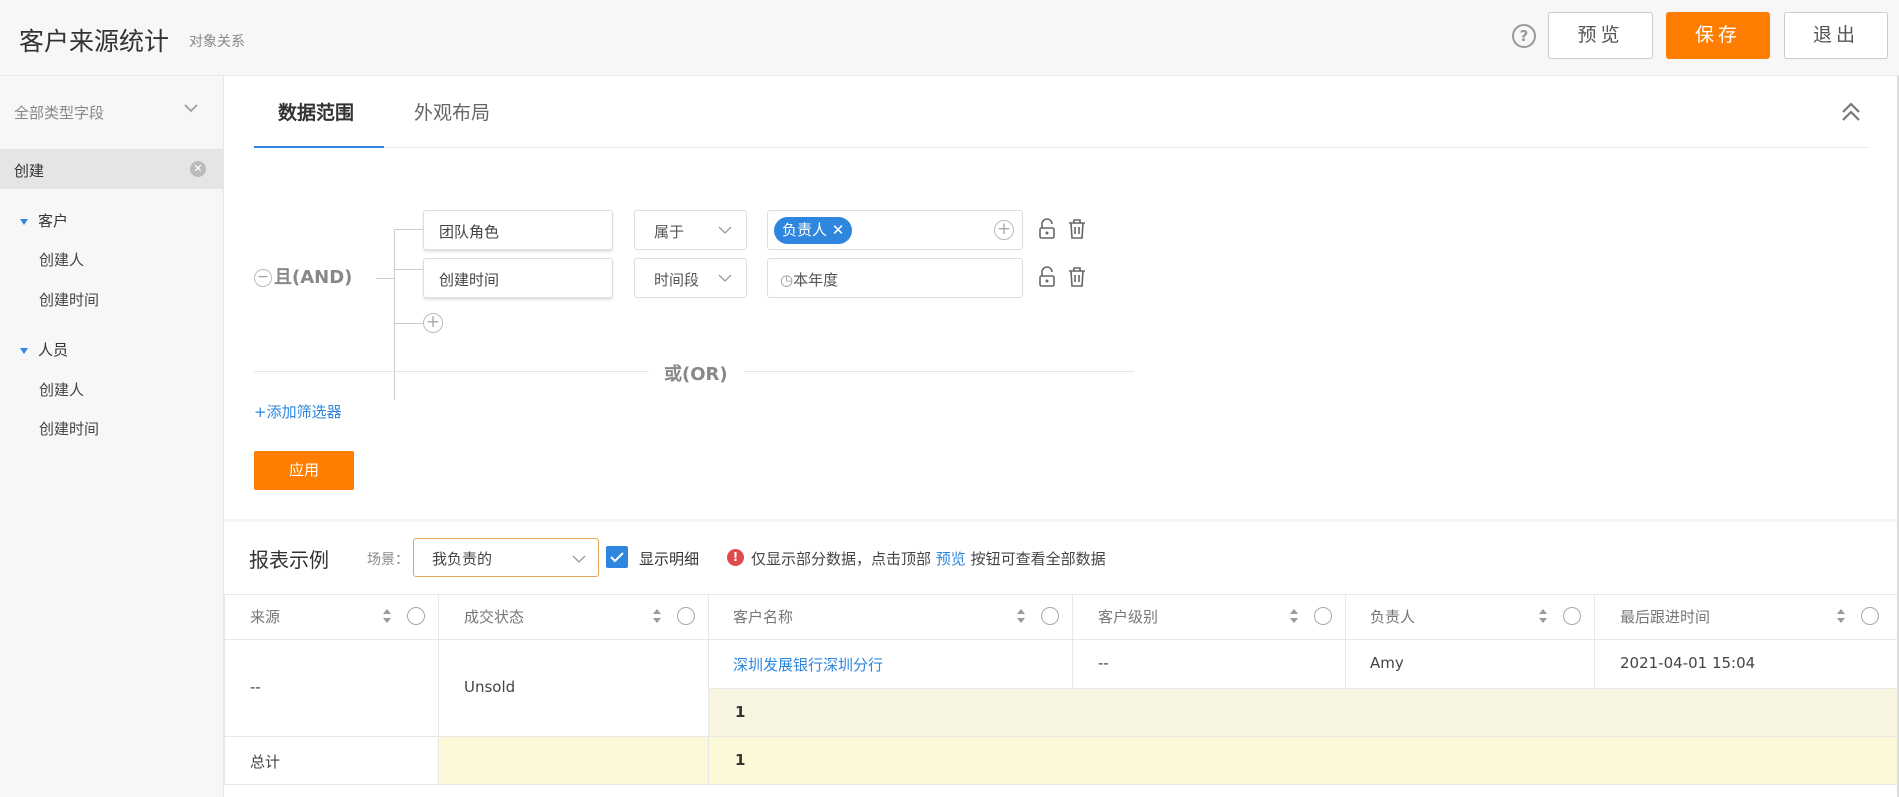 The width and height of the screenshot is (1899, 797). I want to click on cell-level: --, so click(1103, 663).